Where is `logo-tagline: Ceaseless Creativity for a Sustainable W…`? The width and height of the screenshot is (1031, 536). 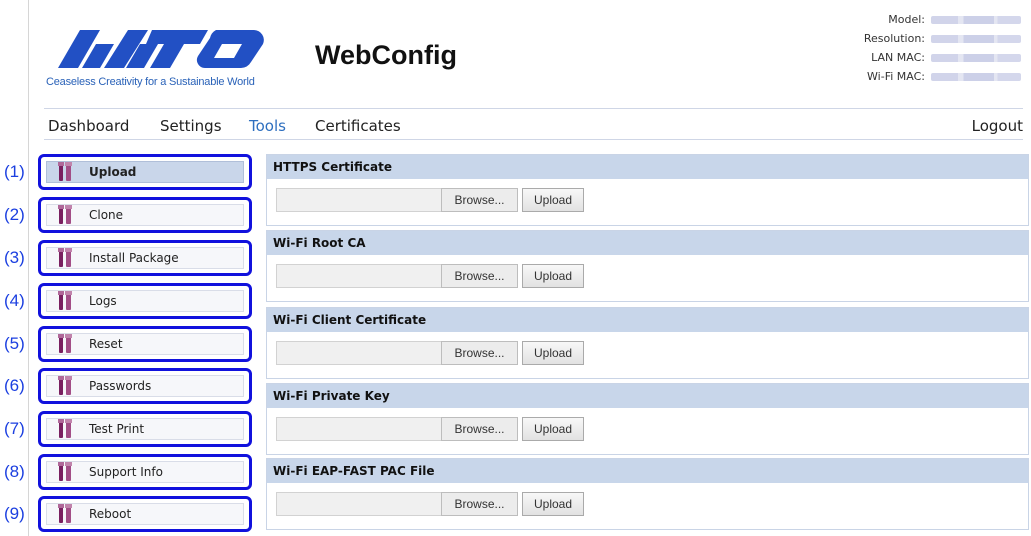
logo-tagline: Ceaseless Creativity for a Sustainable W… is located at coordinates (150, 82).